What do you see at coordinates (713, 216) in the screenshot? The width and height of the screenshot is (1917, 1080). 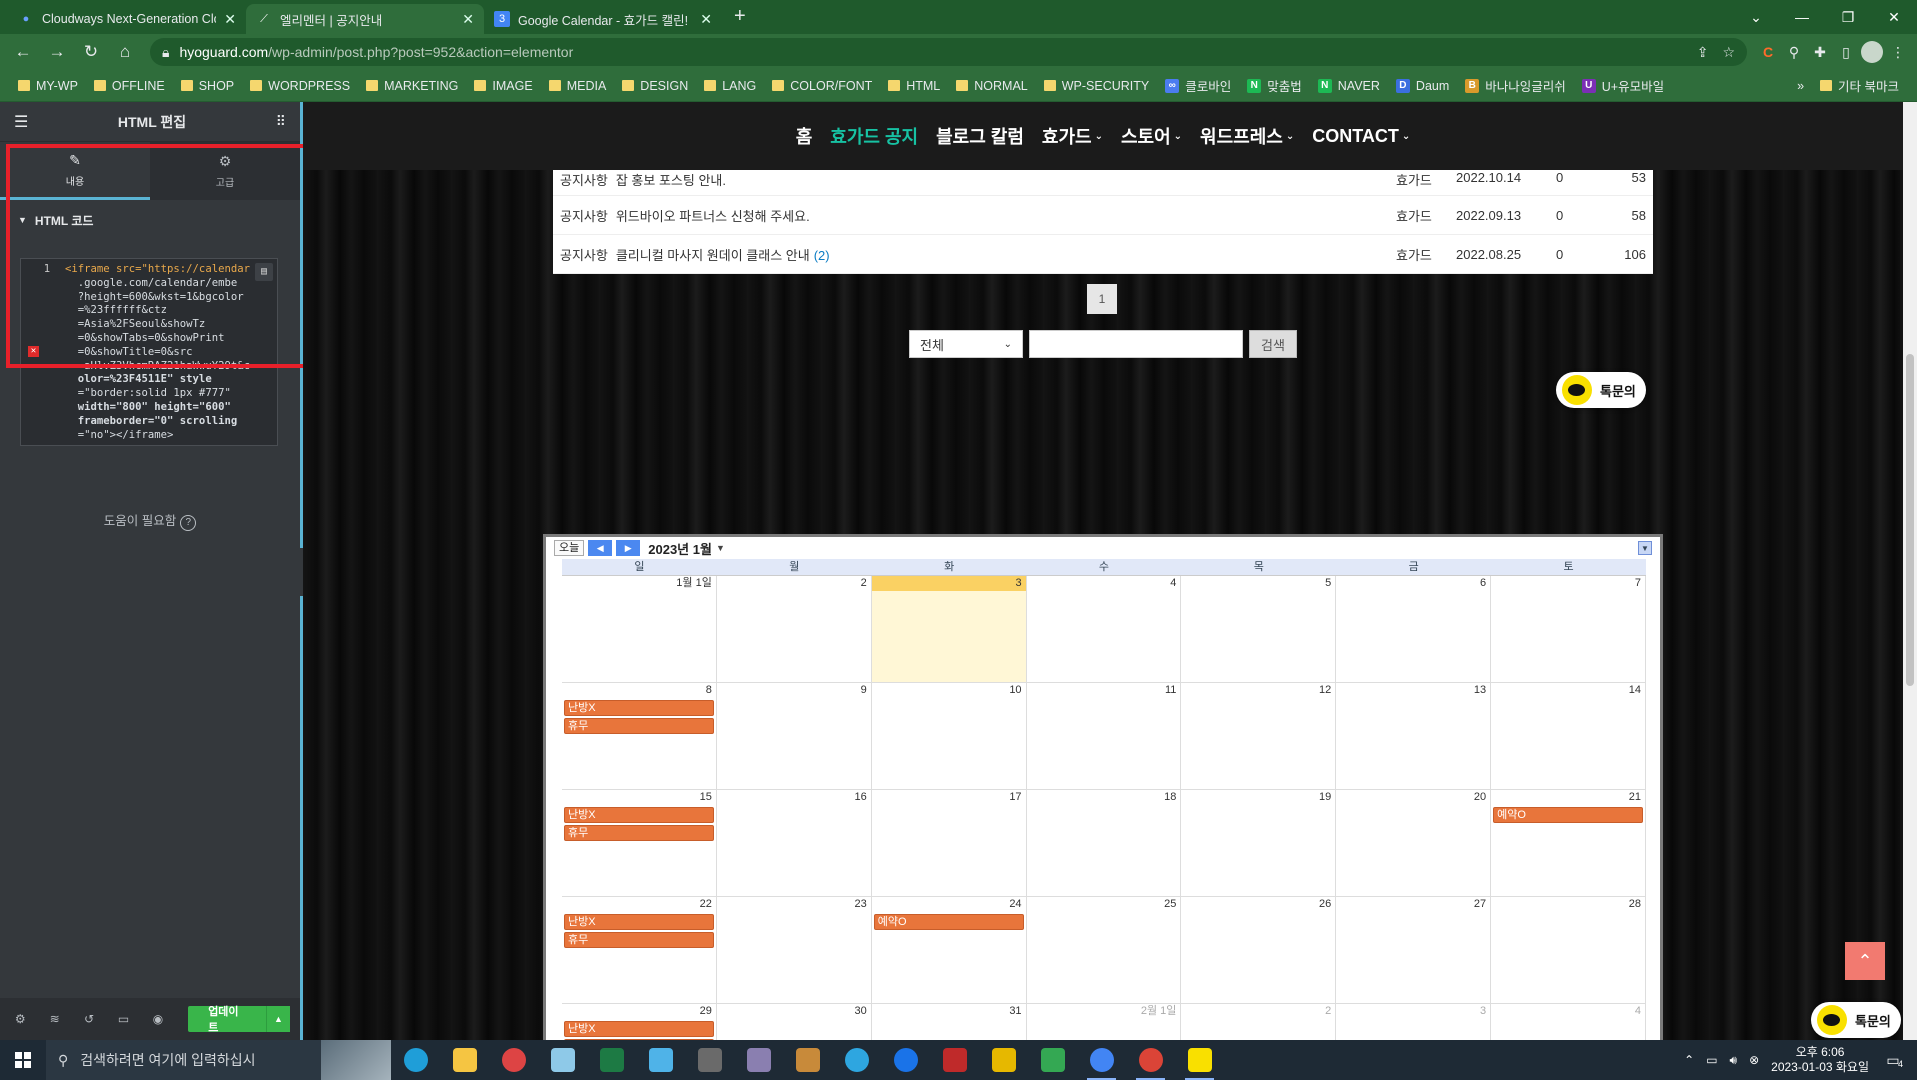 I see `notice-title-link: 위드바이오 파트너스 신청해 주세요.` at bounding box center [713, 216].